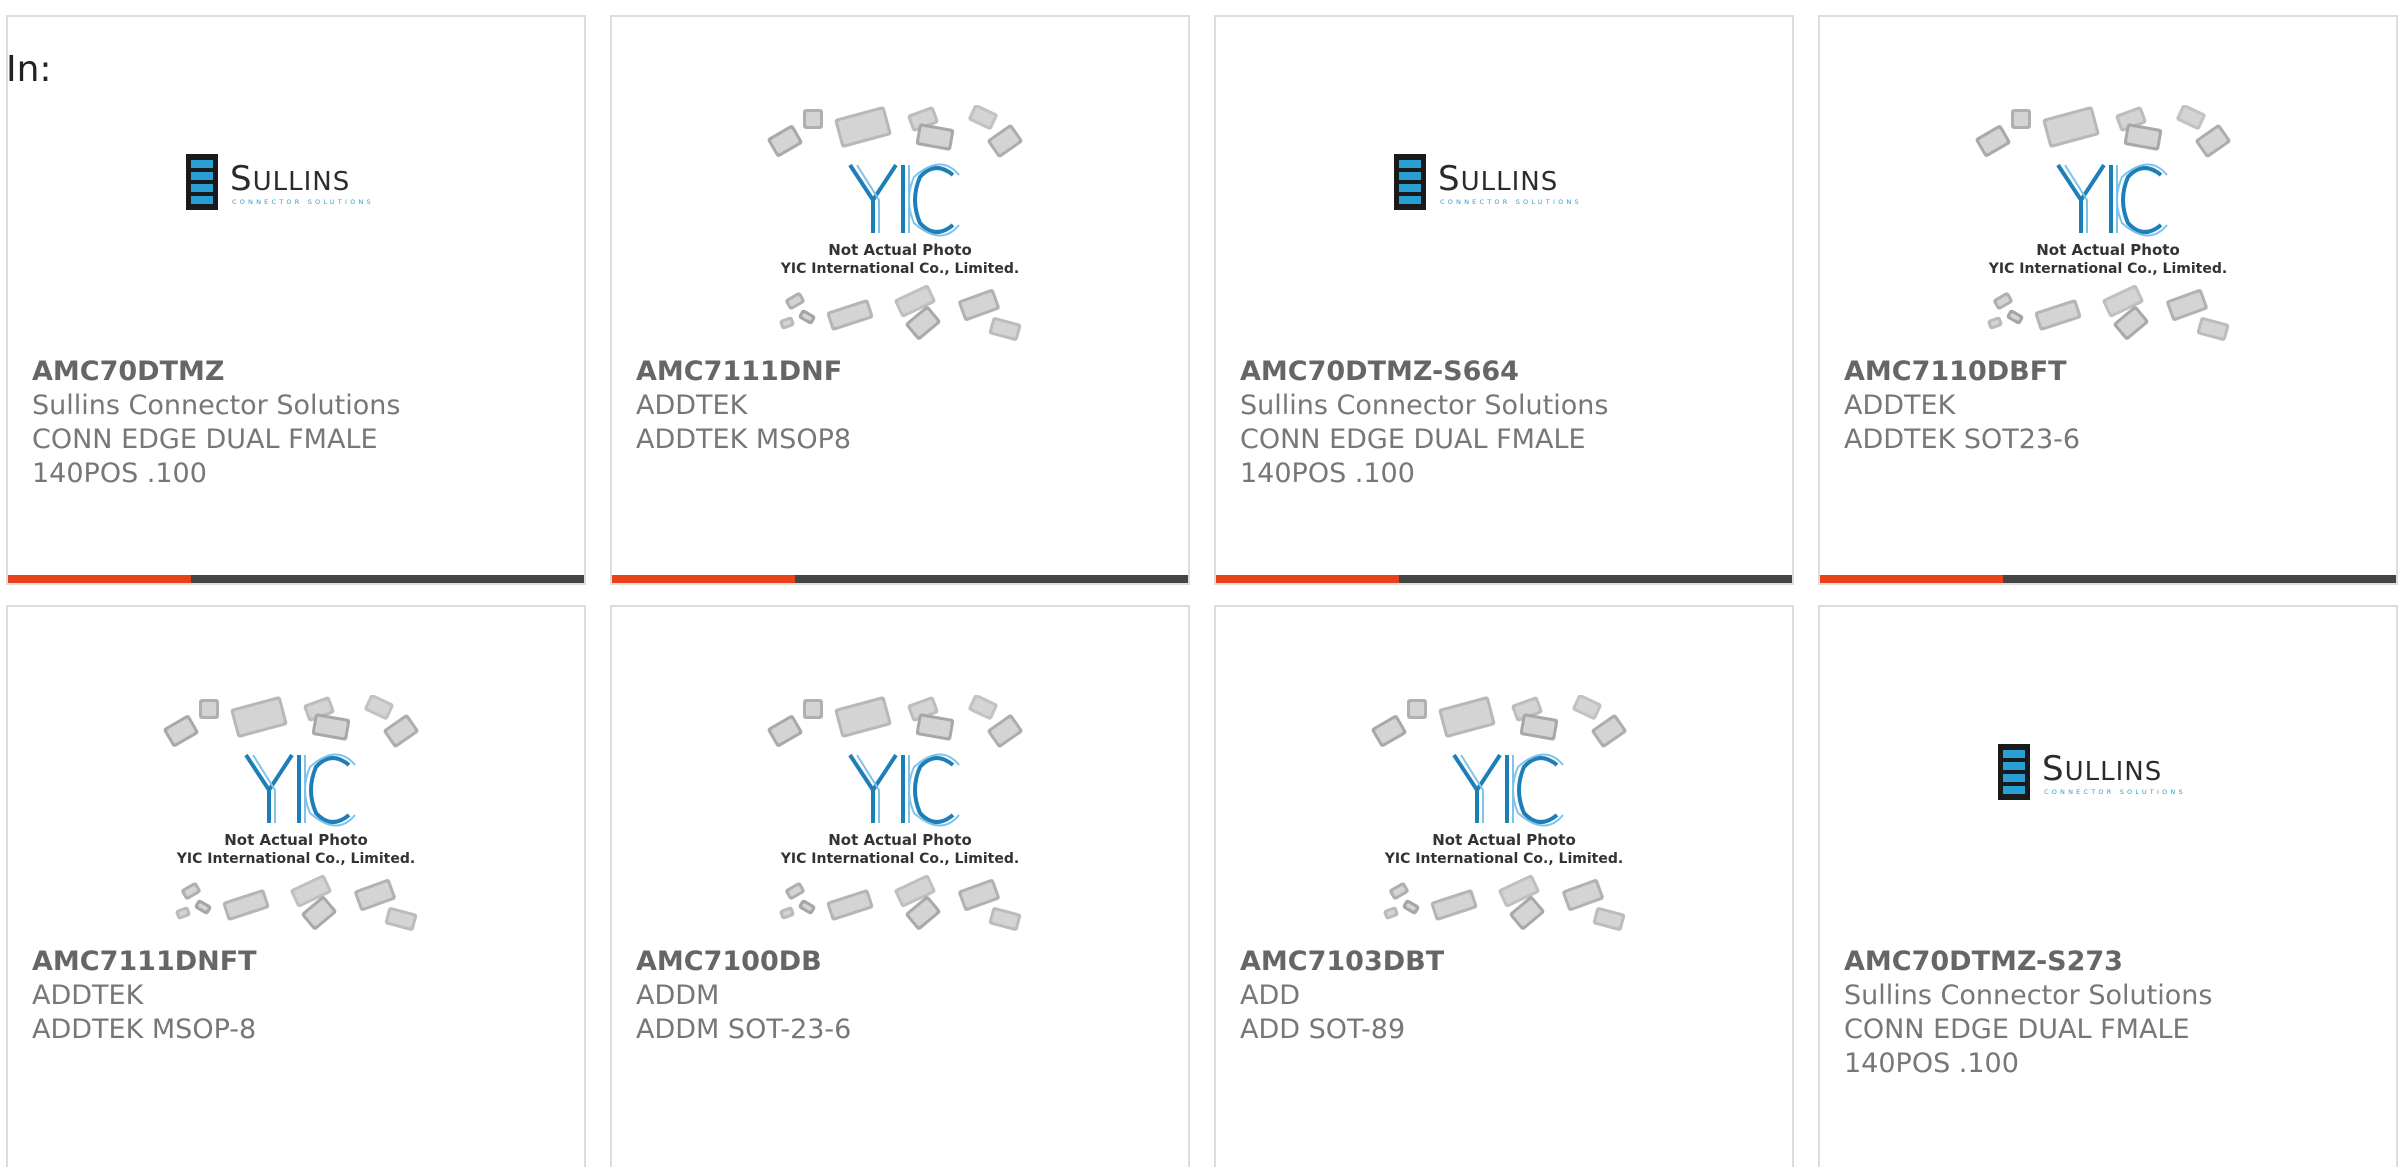 This screenshot has width=2400, height=1167. I want to click on description: ADDTEK SOT23-6, so click(1962, 439).